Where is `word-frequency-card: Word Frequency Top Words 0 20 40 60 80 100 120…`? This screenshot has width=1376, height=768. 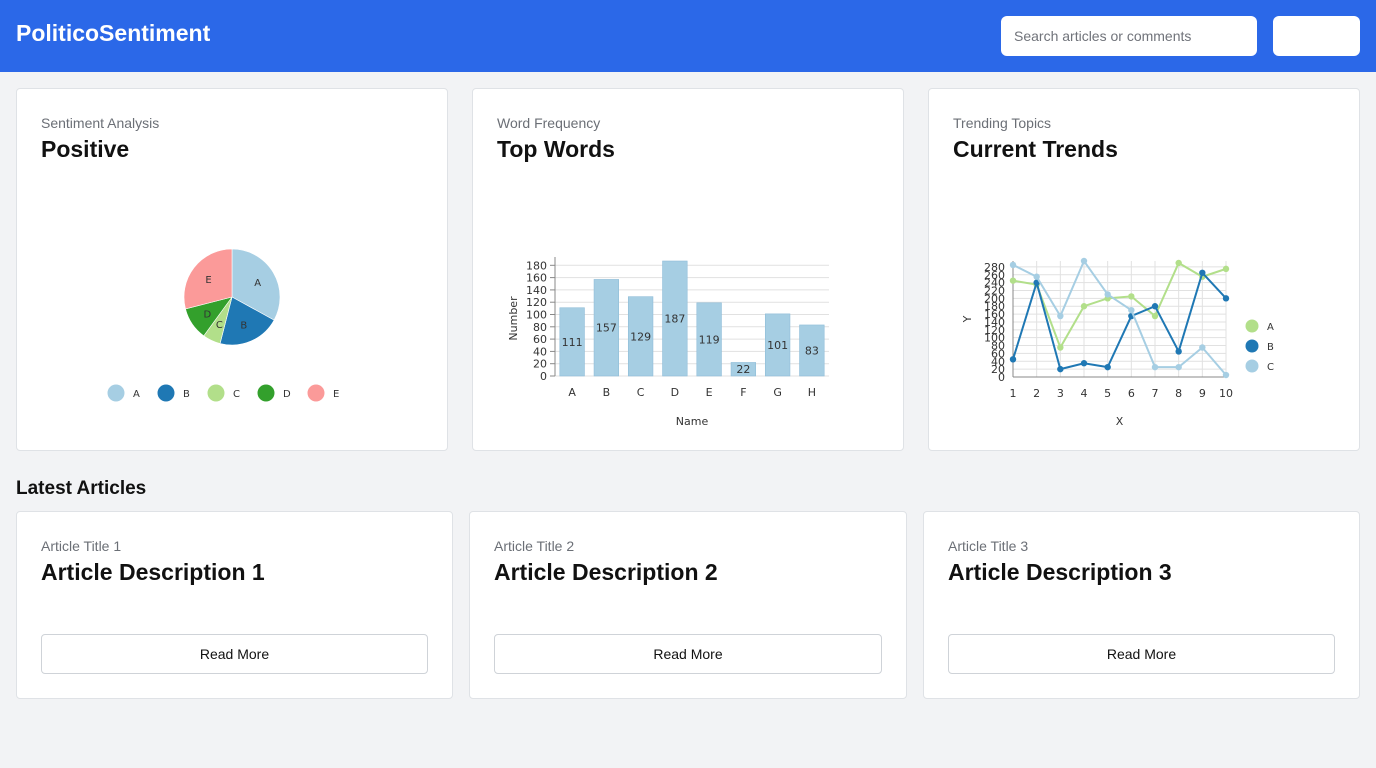 word-frequency-card: Word Frequency Top Words 0 20 40 60 80 100 120… is located at coordinates (688, 269).